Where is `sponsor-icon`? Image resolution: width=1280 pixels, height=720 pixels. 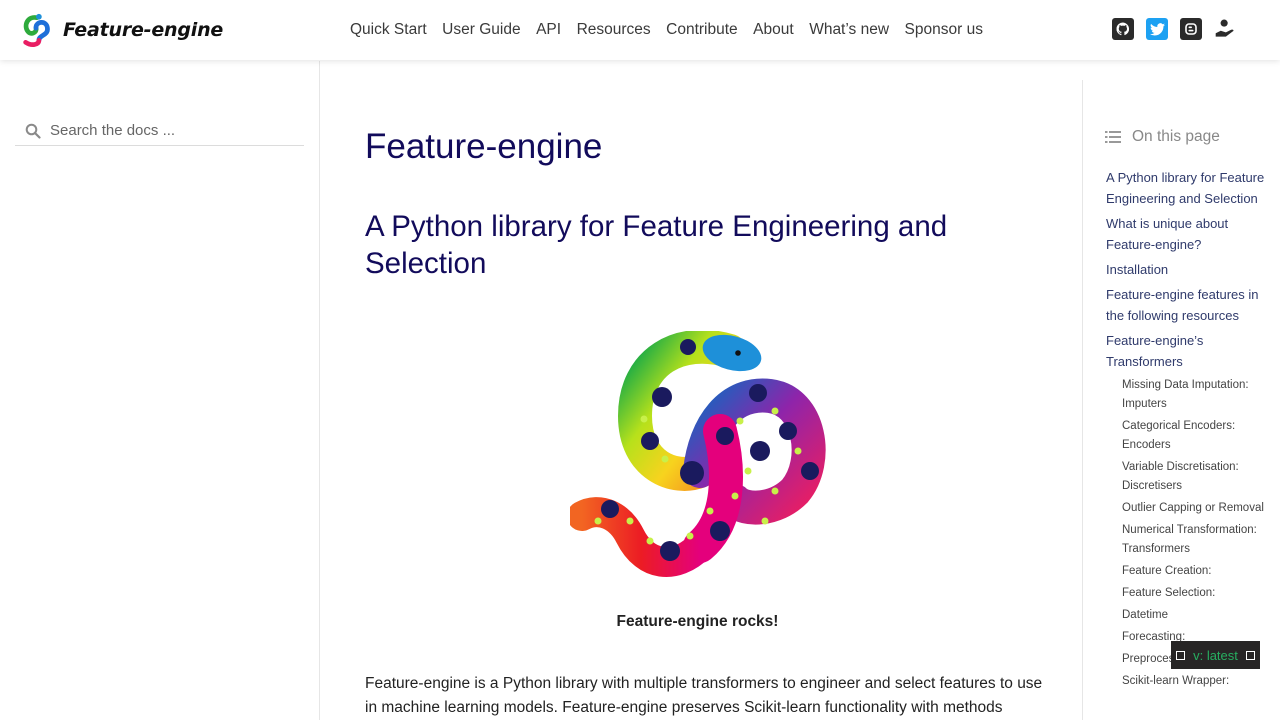 sponsor-icon is located at coordinates (1225, 29).